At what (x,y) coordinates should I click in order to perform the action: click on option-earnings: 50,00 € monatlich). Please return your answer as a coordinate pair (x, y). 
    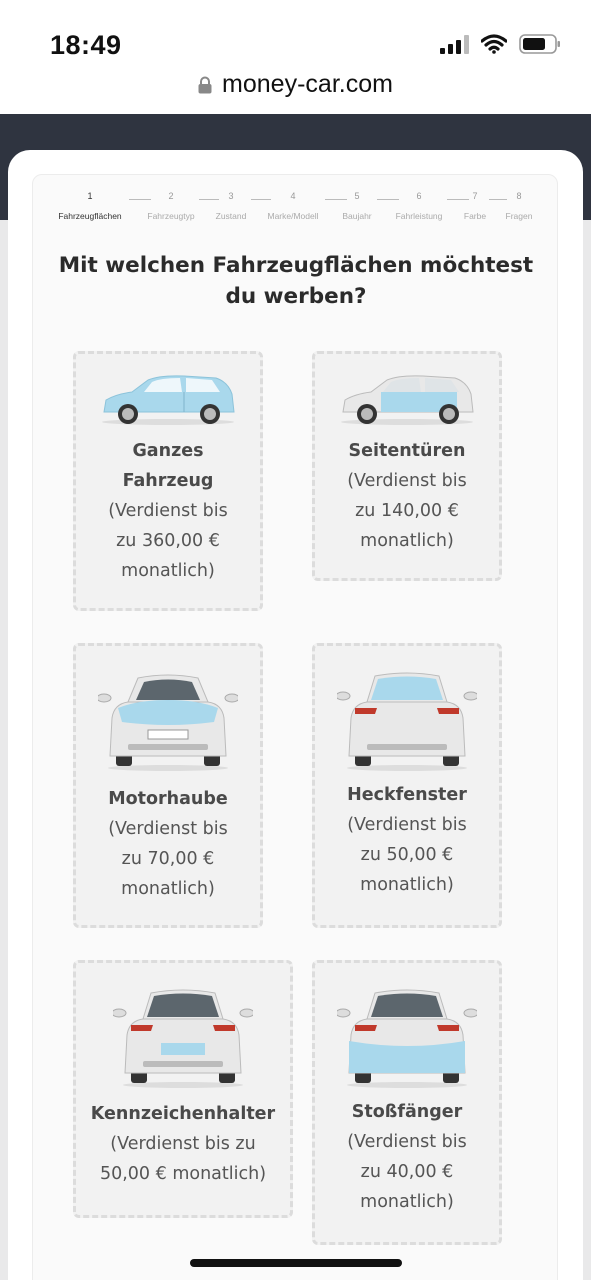
    Looking at the image, I should click on (183, 1174).